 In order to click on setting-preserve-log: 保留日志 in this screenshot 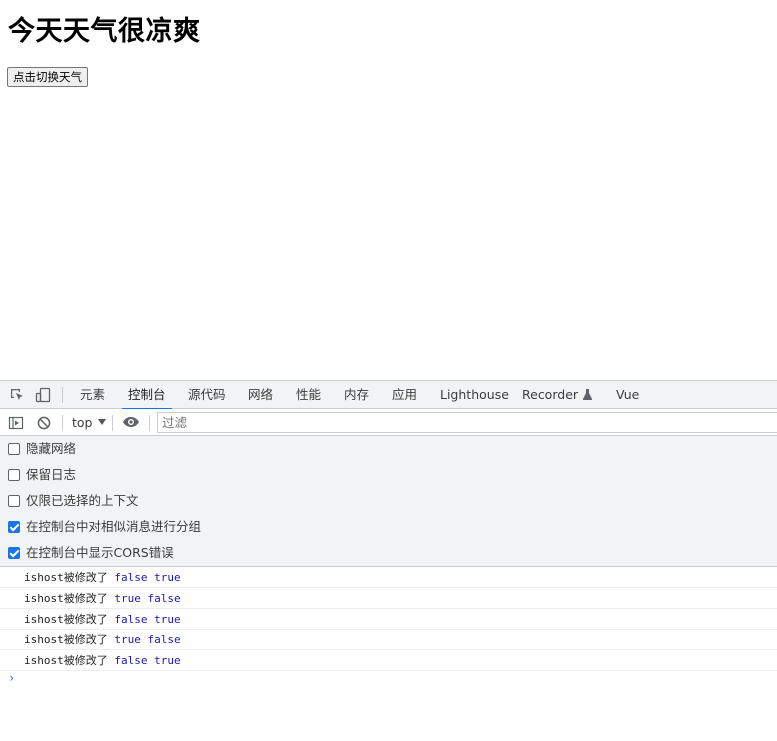, I will do `click(42, 475)`.